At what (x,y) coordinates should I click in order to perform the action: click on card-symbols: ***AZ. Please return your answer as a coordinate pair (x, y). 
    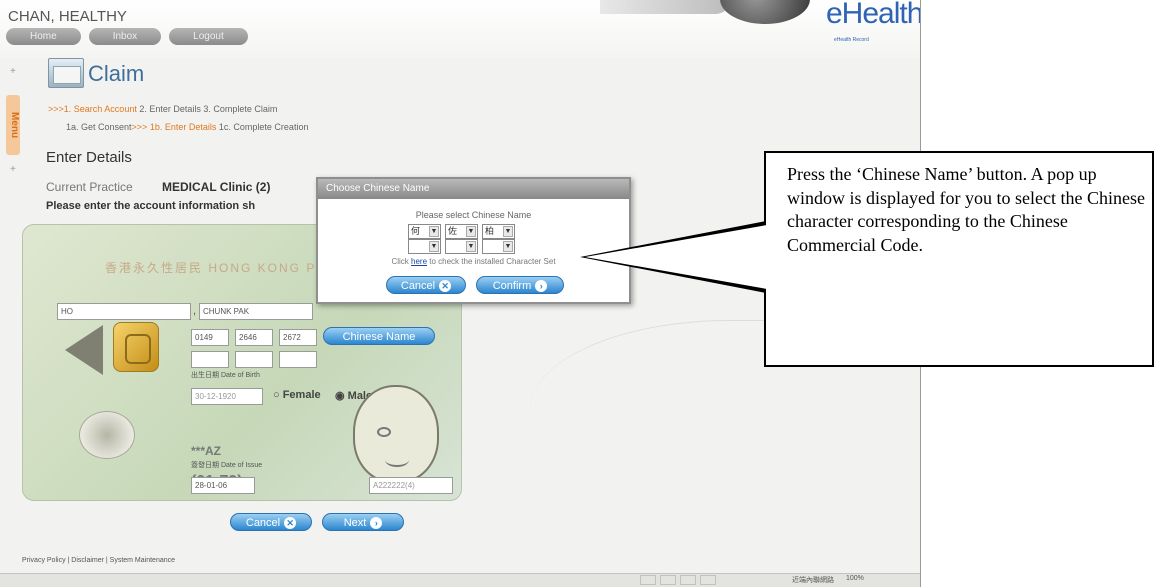
    Looking at the image, I should click on (206, 451).